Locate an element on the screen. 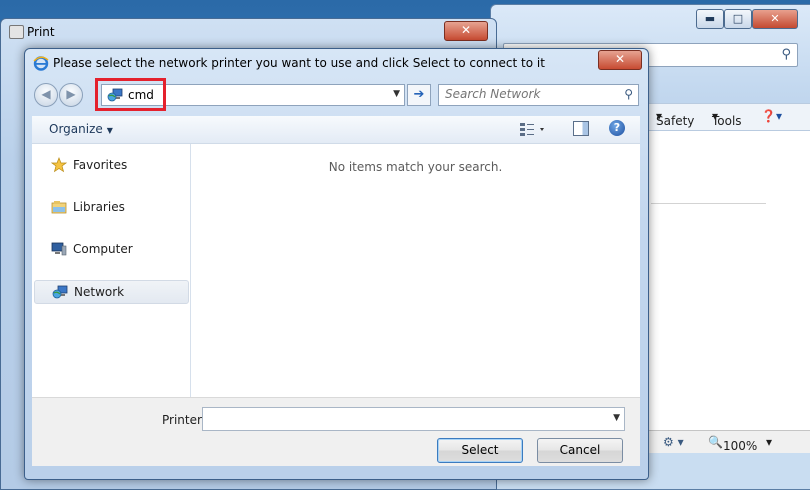  cancel-button: Cancel is located at coordinates (580, 450).